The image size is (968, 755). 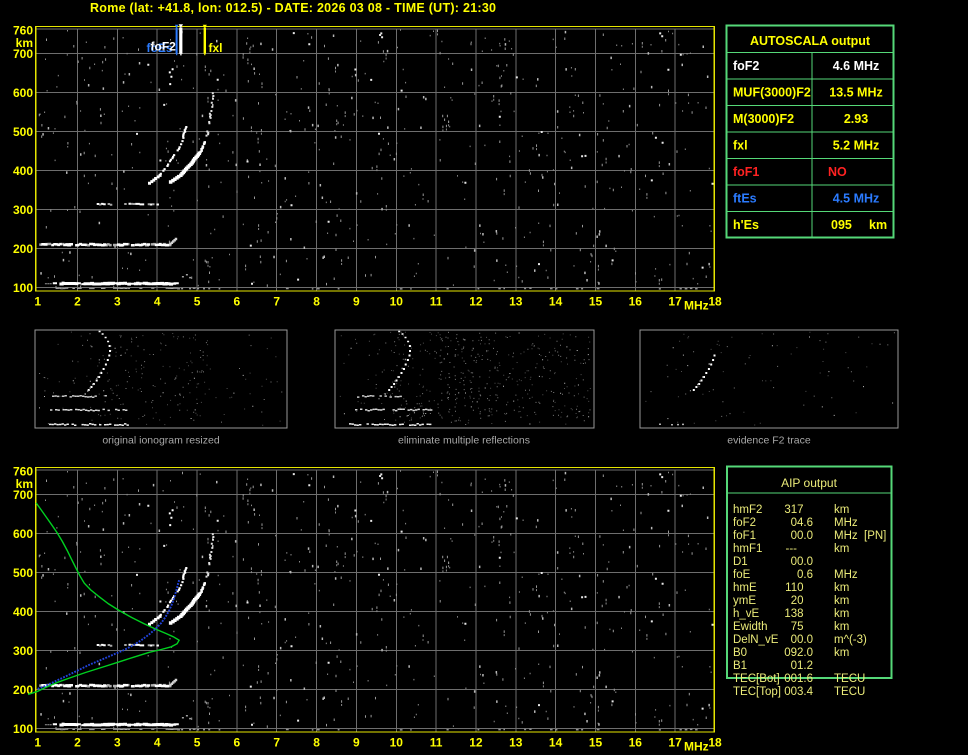 What do you see at coordinates (37, 743) in the screenshot?
I see `svg-text: 1` at bounding box center [37, 743].